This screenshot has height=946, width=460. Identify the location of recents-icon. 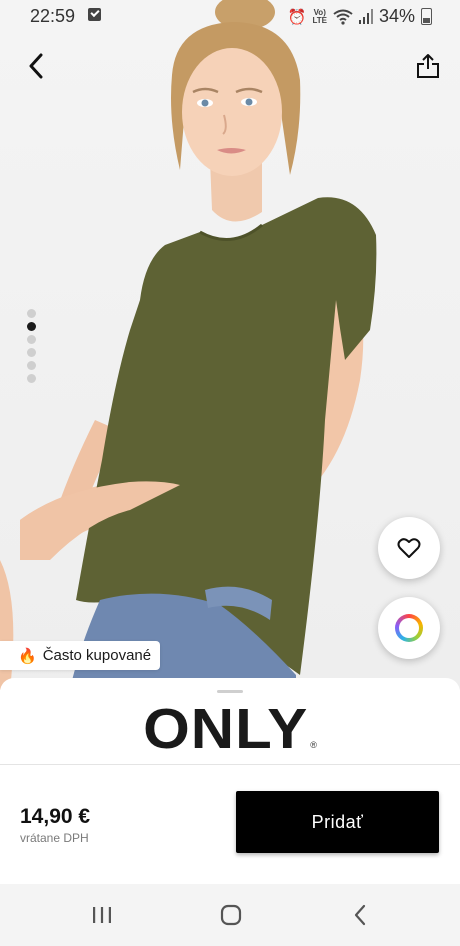
(102, 915).